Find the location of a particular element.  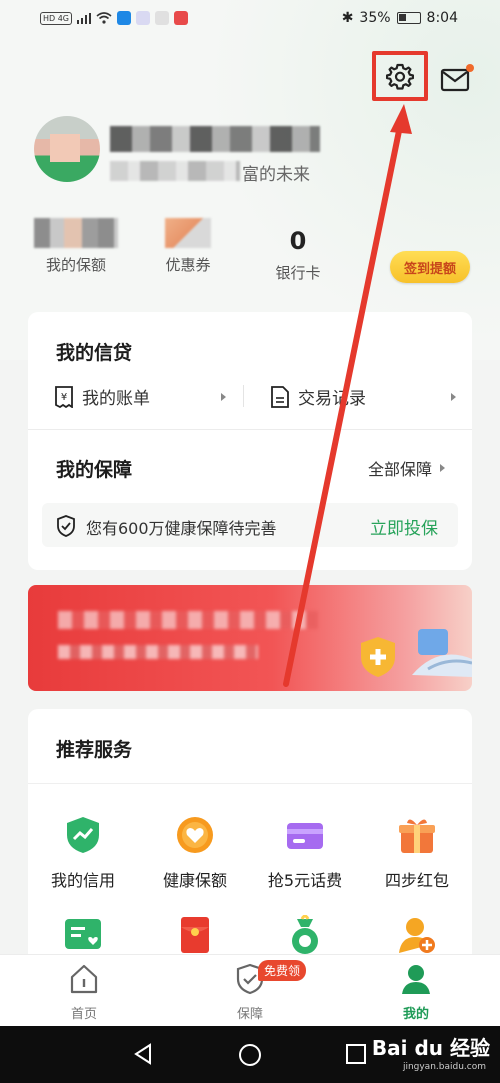

banner-text-blurred is located at coordinates (188, 620).